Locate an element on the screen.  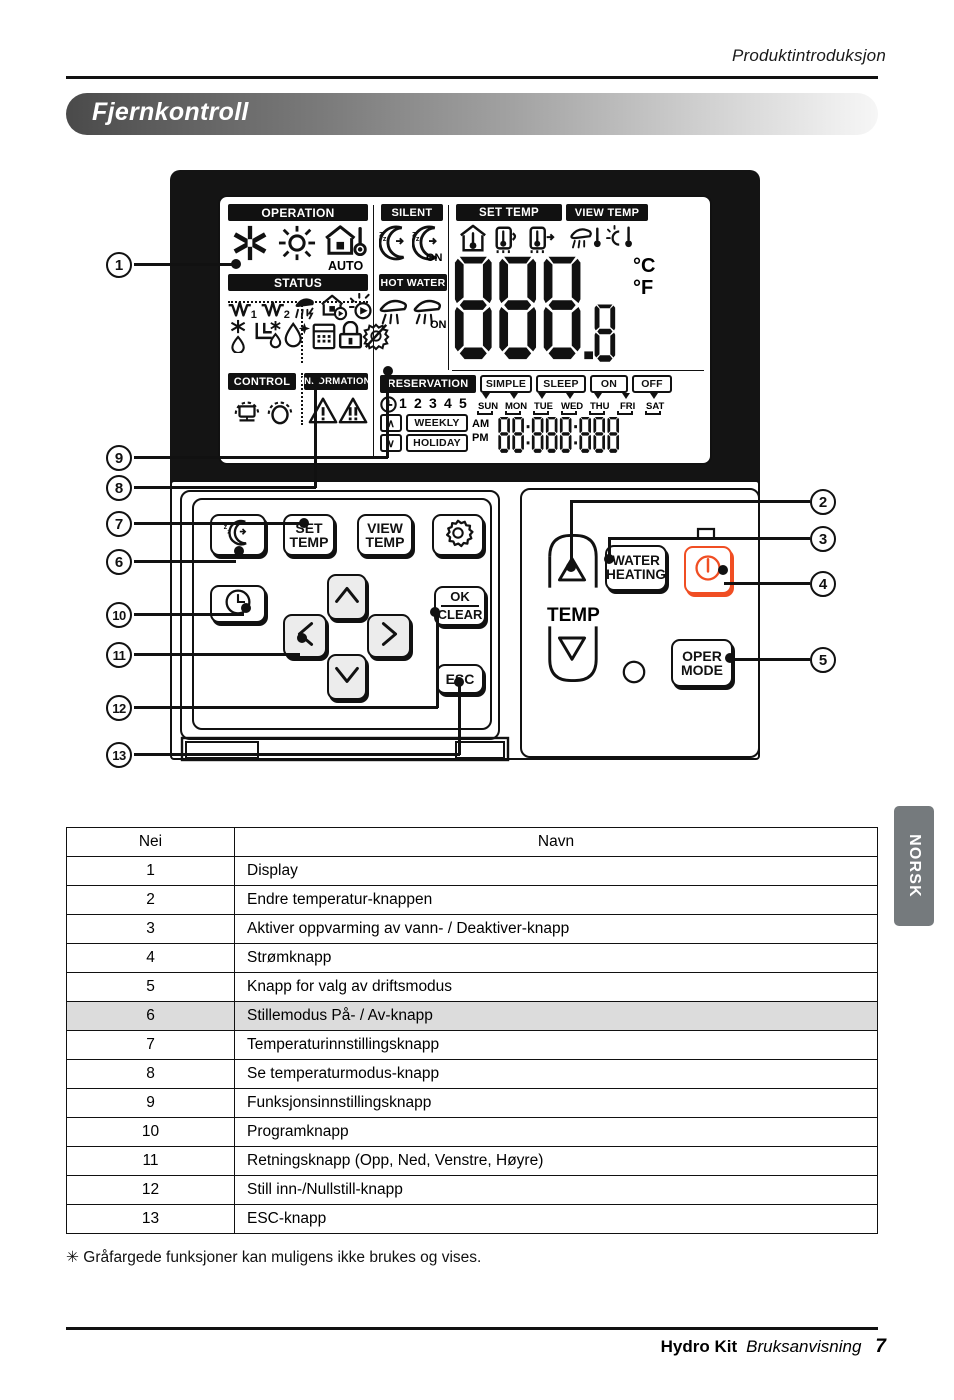
row-no: 6 is located at coordinates (150, 1016).